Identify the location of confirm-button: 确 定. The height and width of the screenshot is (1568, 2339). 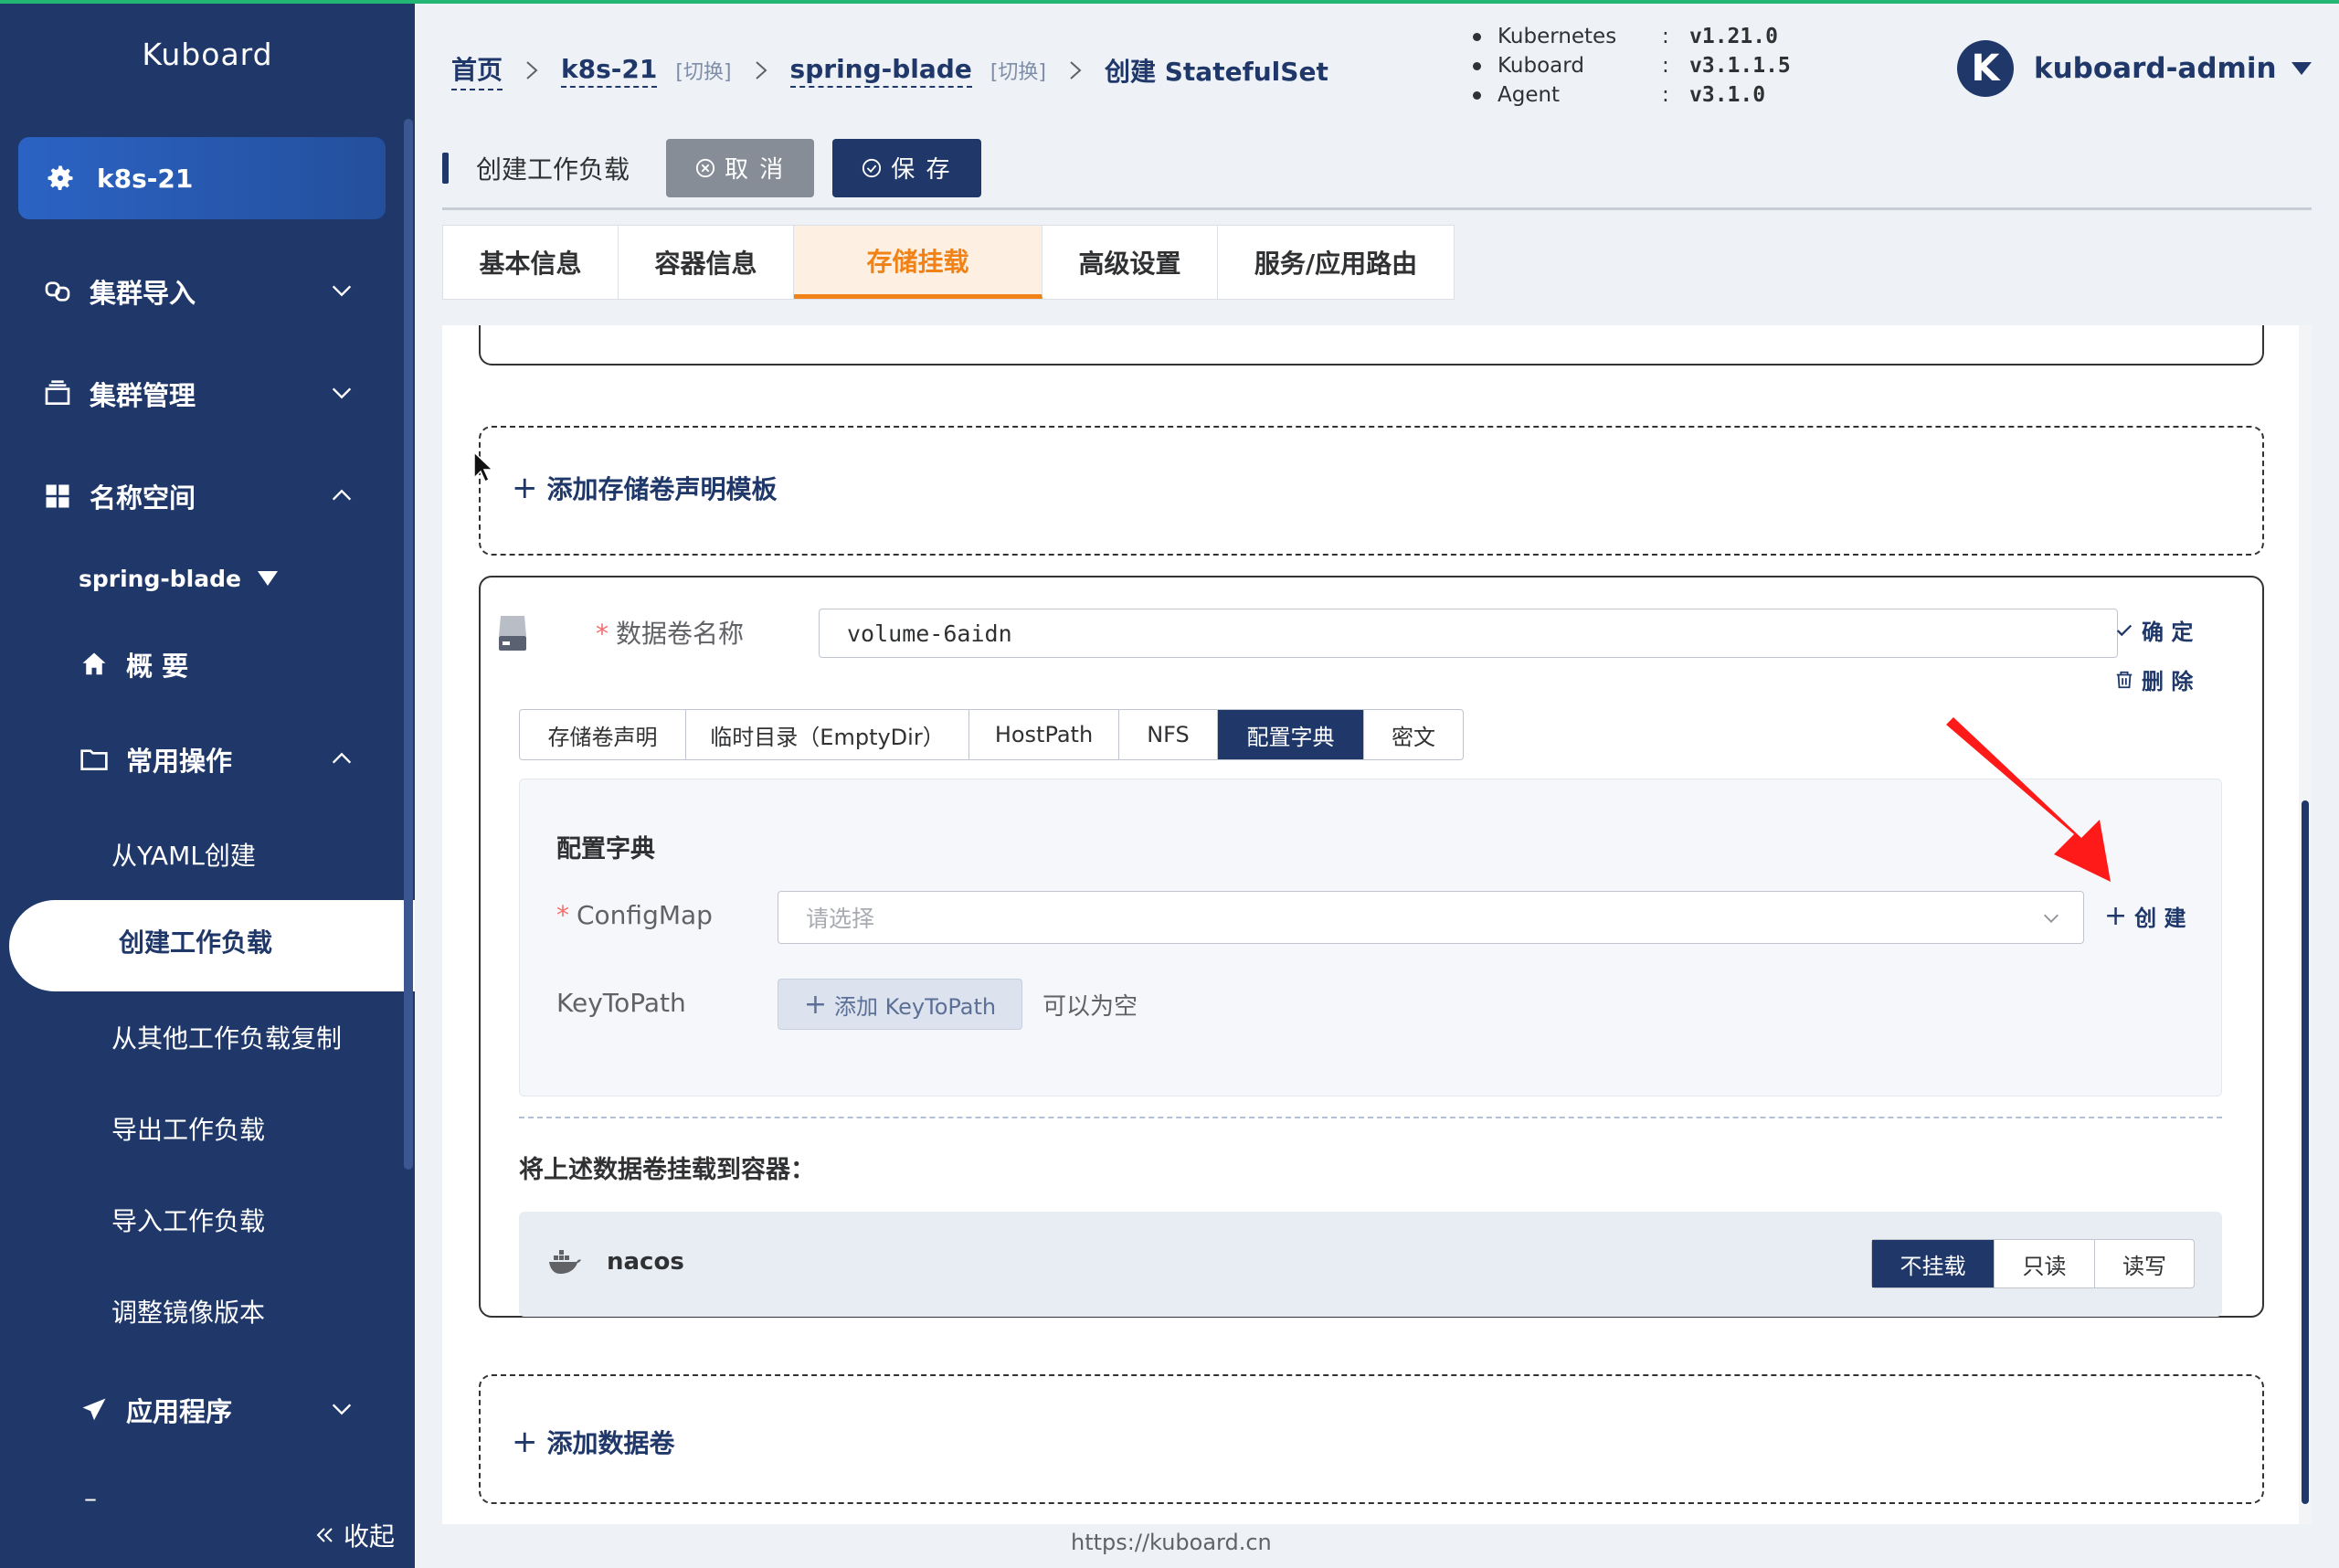
(2154, 630).